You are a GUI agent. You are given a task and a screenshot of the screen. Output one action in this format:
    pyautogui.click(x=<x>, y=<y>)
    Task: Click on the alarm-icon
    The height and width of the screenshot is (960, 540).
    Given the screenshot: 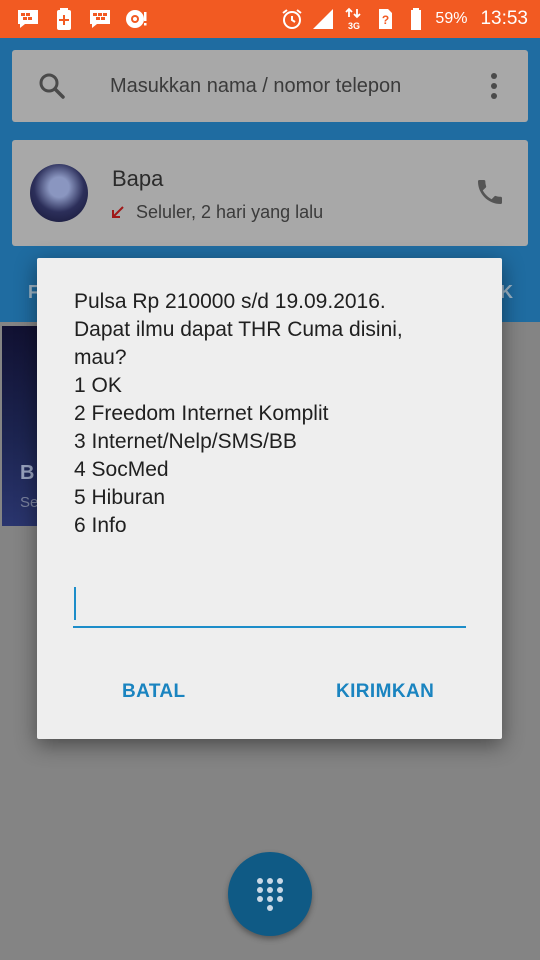 What is the action you would take?
    pyautogui.click(x=292, y=19)
    